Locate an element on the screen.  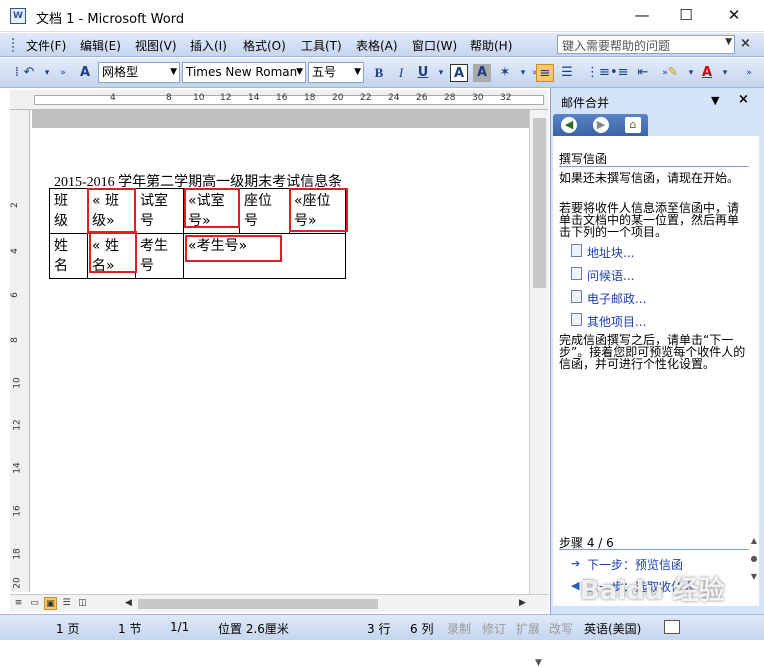
styles-pane-icon: A is located at coordinates (85, 73).